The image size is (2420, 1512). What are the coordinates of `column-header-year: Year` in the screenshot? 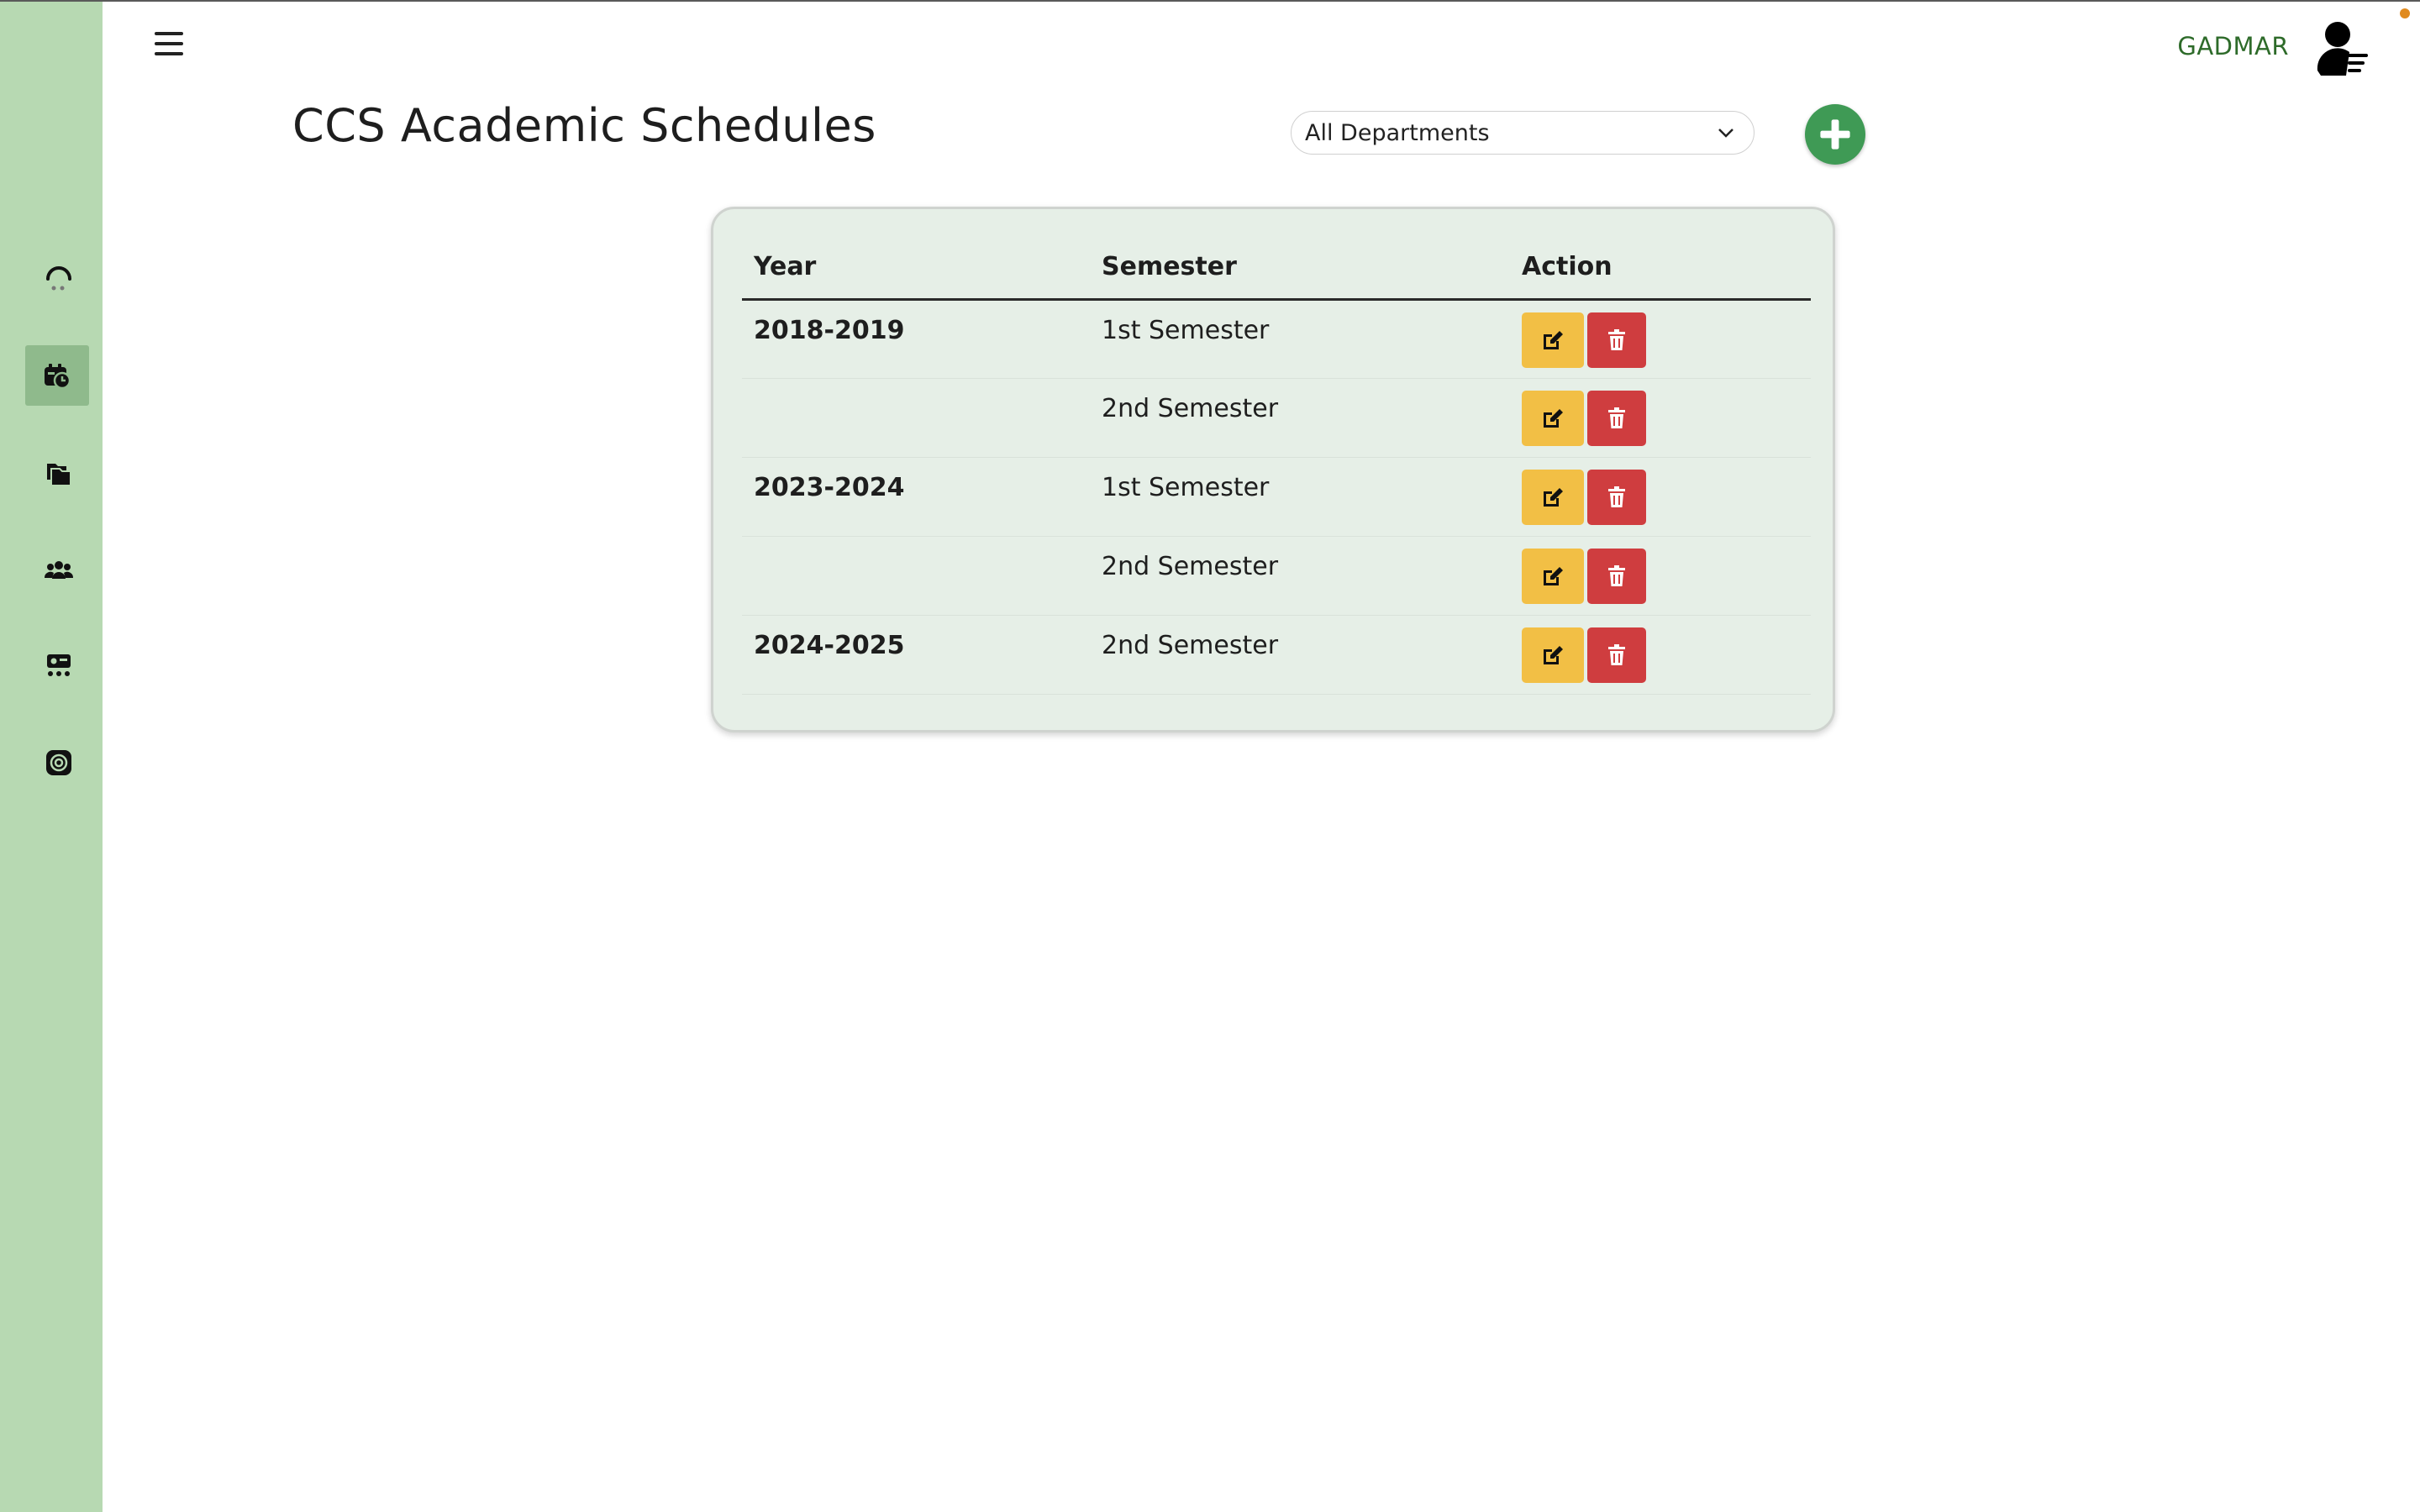 It's located at (916, 267).